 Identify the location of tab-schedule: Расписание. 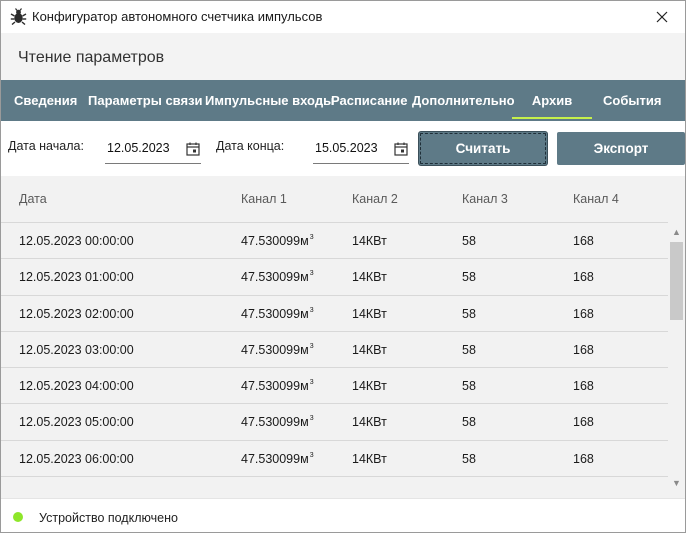
(369, 100).